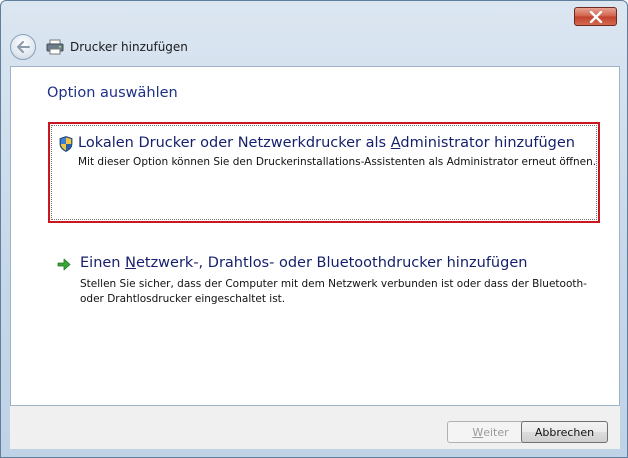 Image resolution: width=628 pixels, height=458 pixels. What do you see at coordinates (64, 264) in the screenshot?
I see `green-arrow-icon` at bounding box center [64, 264].